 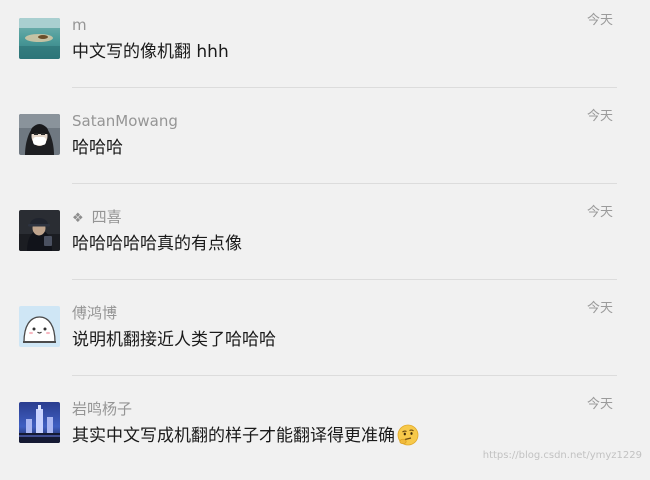 I want to click on cartoon-rice-ball-avatar-icon, so click(x=39, y=326).